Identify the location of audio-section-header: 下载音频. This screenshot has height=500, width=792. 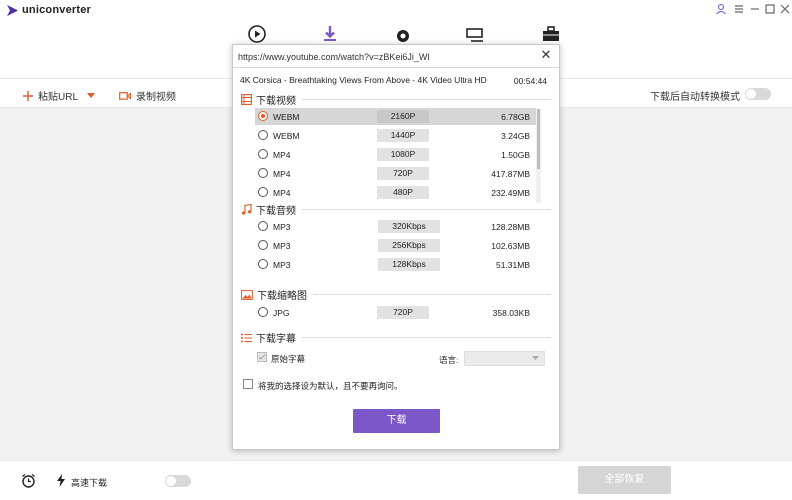
(396, 209).